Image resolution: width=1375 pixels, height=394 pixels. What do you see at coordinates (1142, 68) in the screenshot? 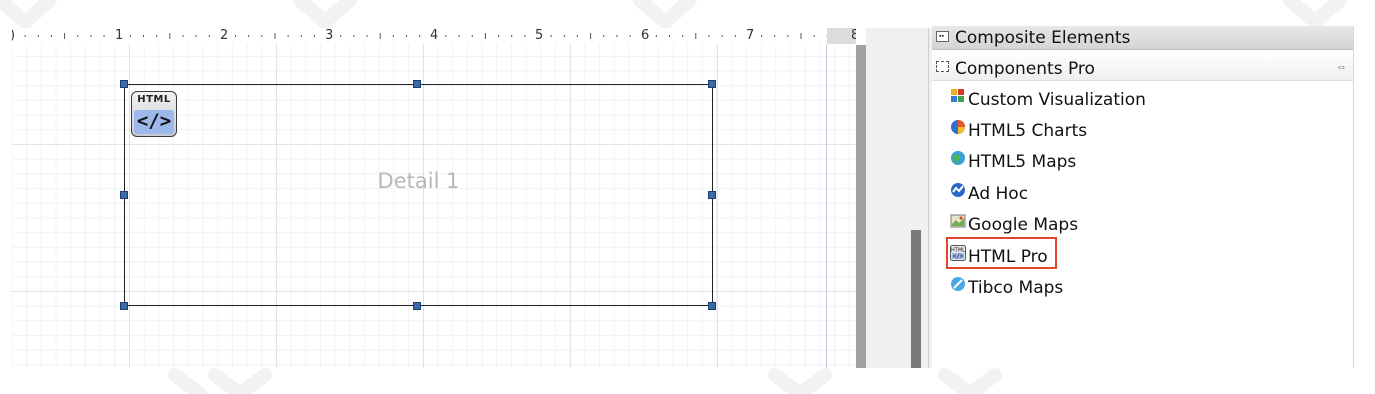
I see `category-components-pro: Components Pro ⇔` at bounding box center [1142, 68].